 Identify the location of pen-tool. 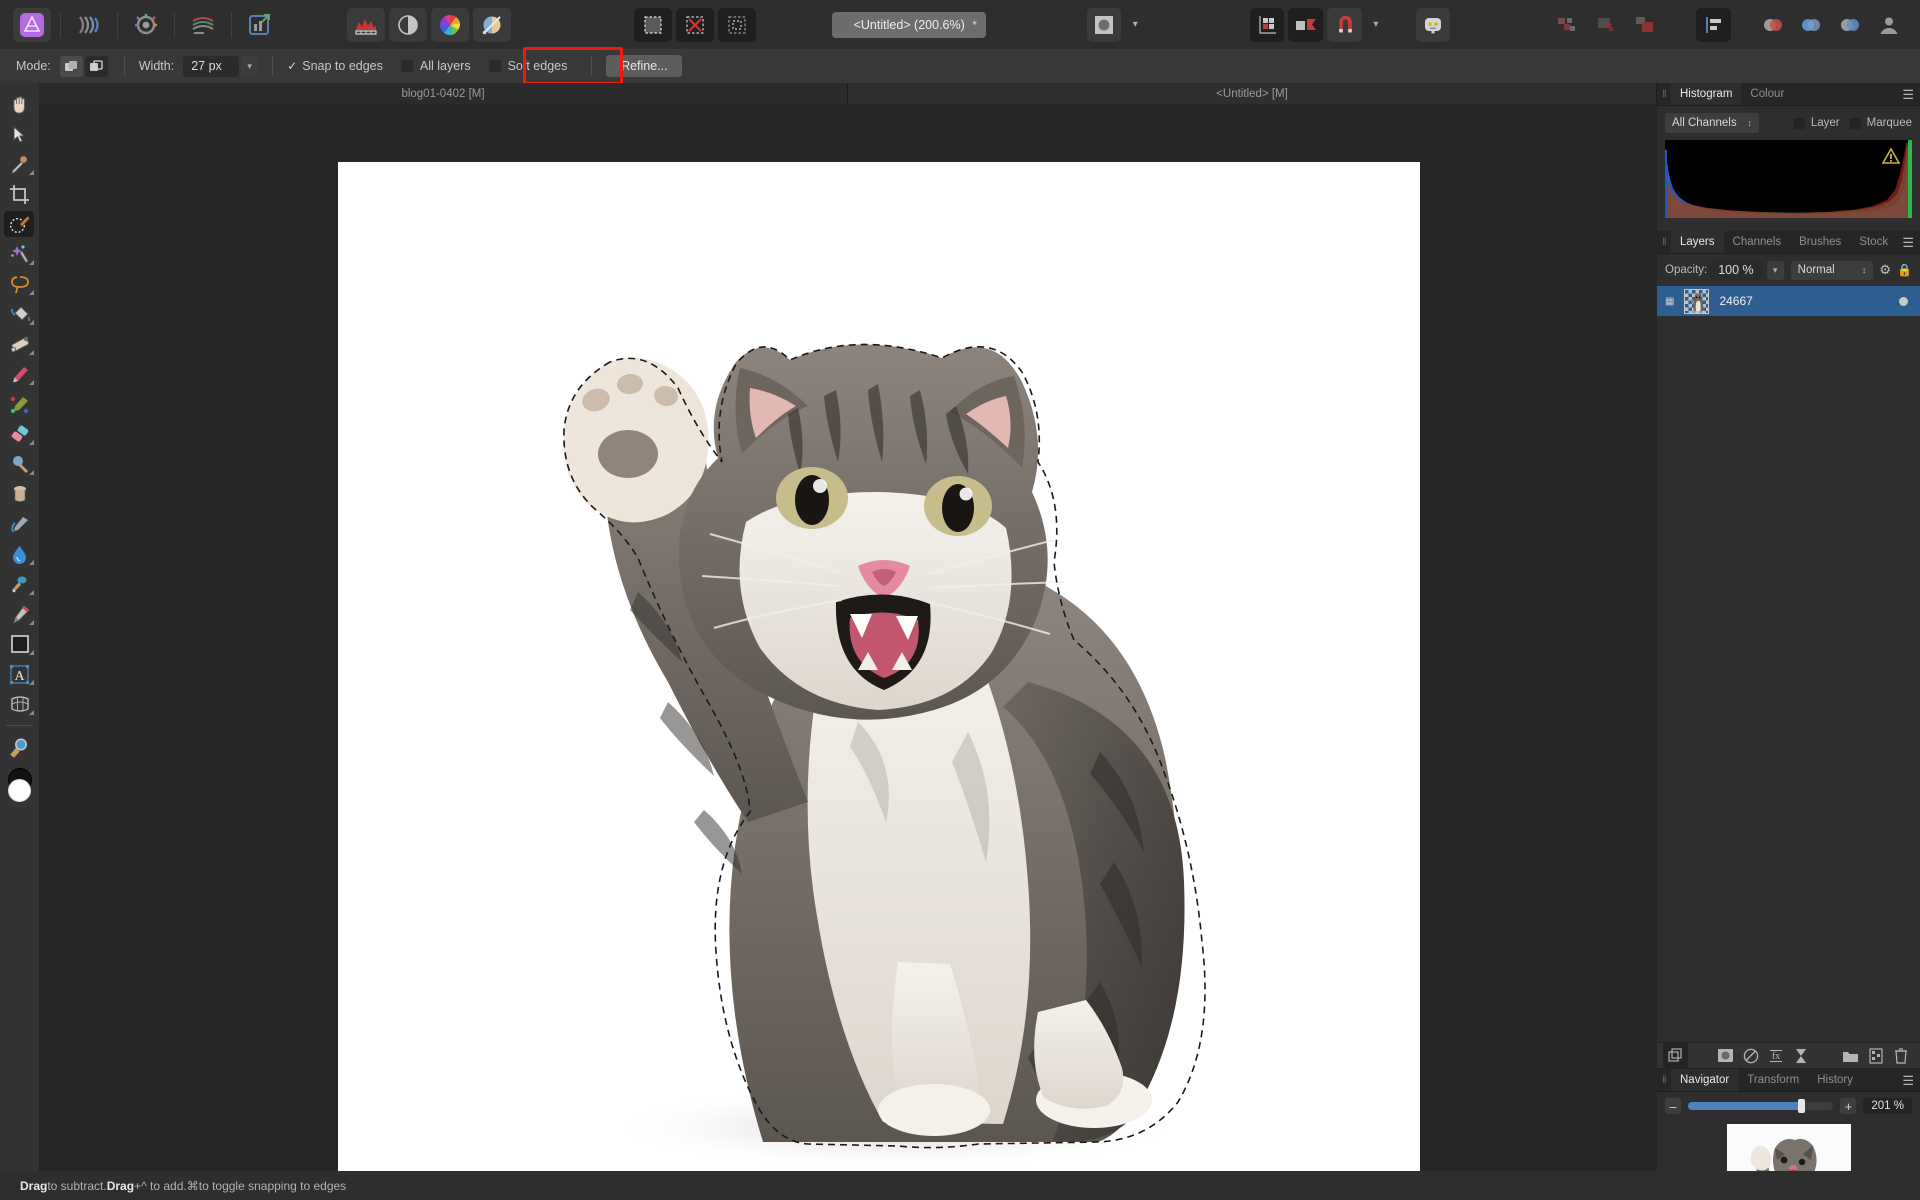
(19, 614).